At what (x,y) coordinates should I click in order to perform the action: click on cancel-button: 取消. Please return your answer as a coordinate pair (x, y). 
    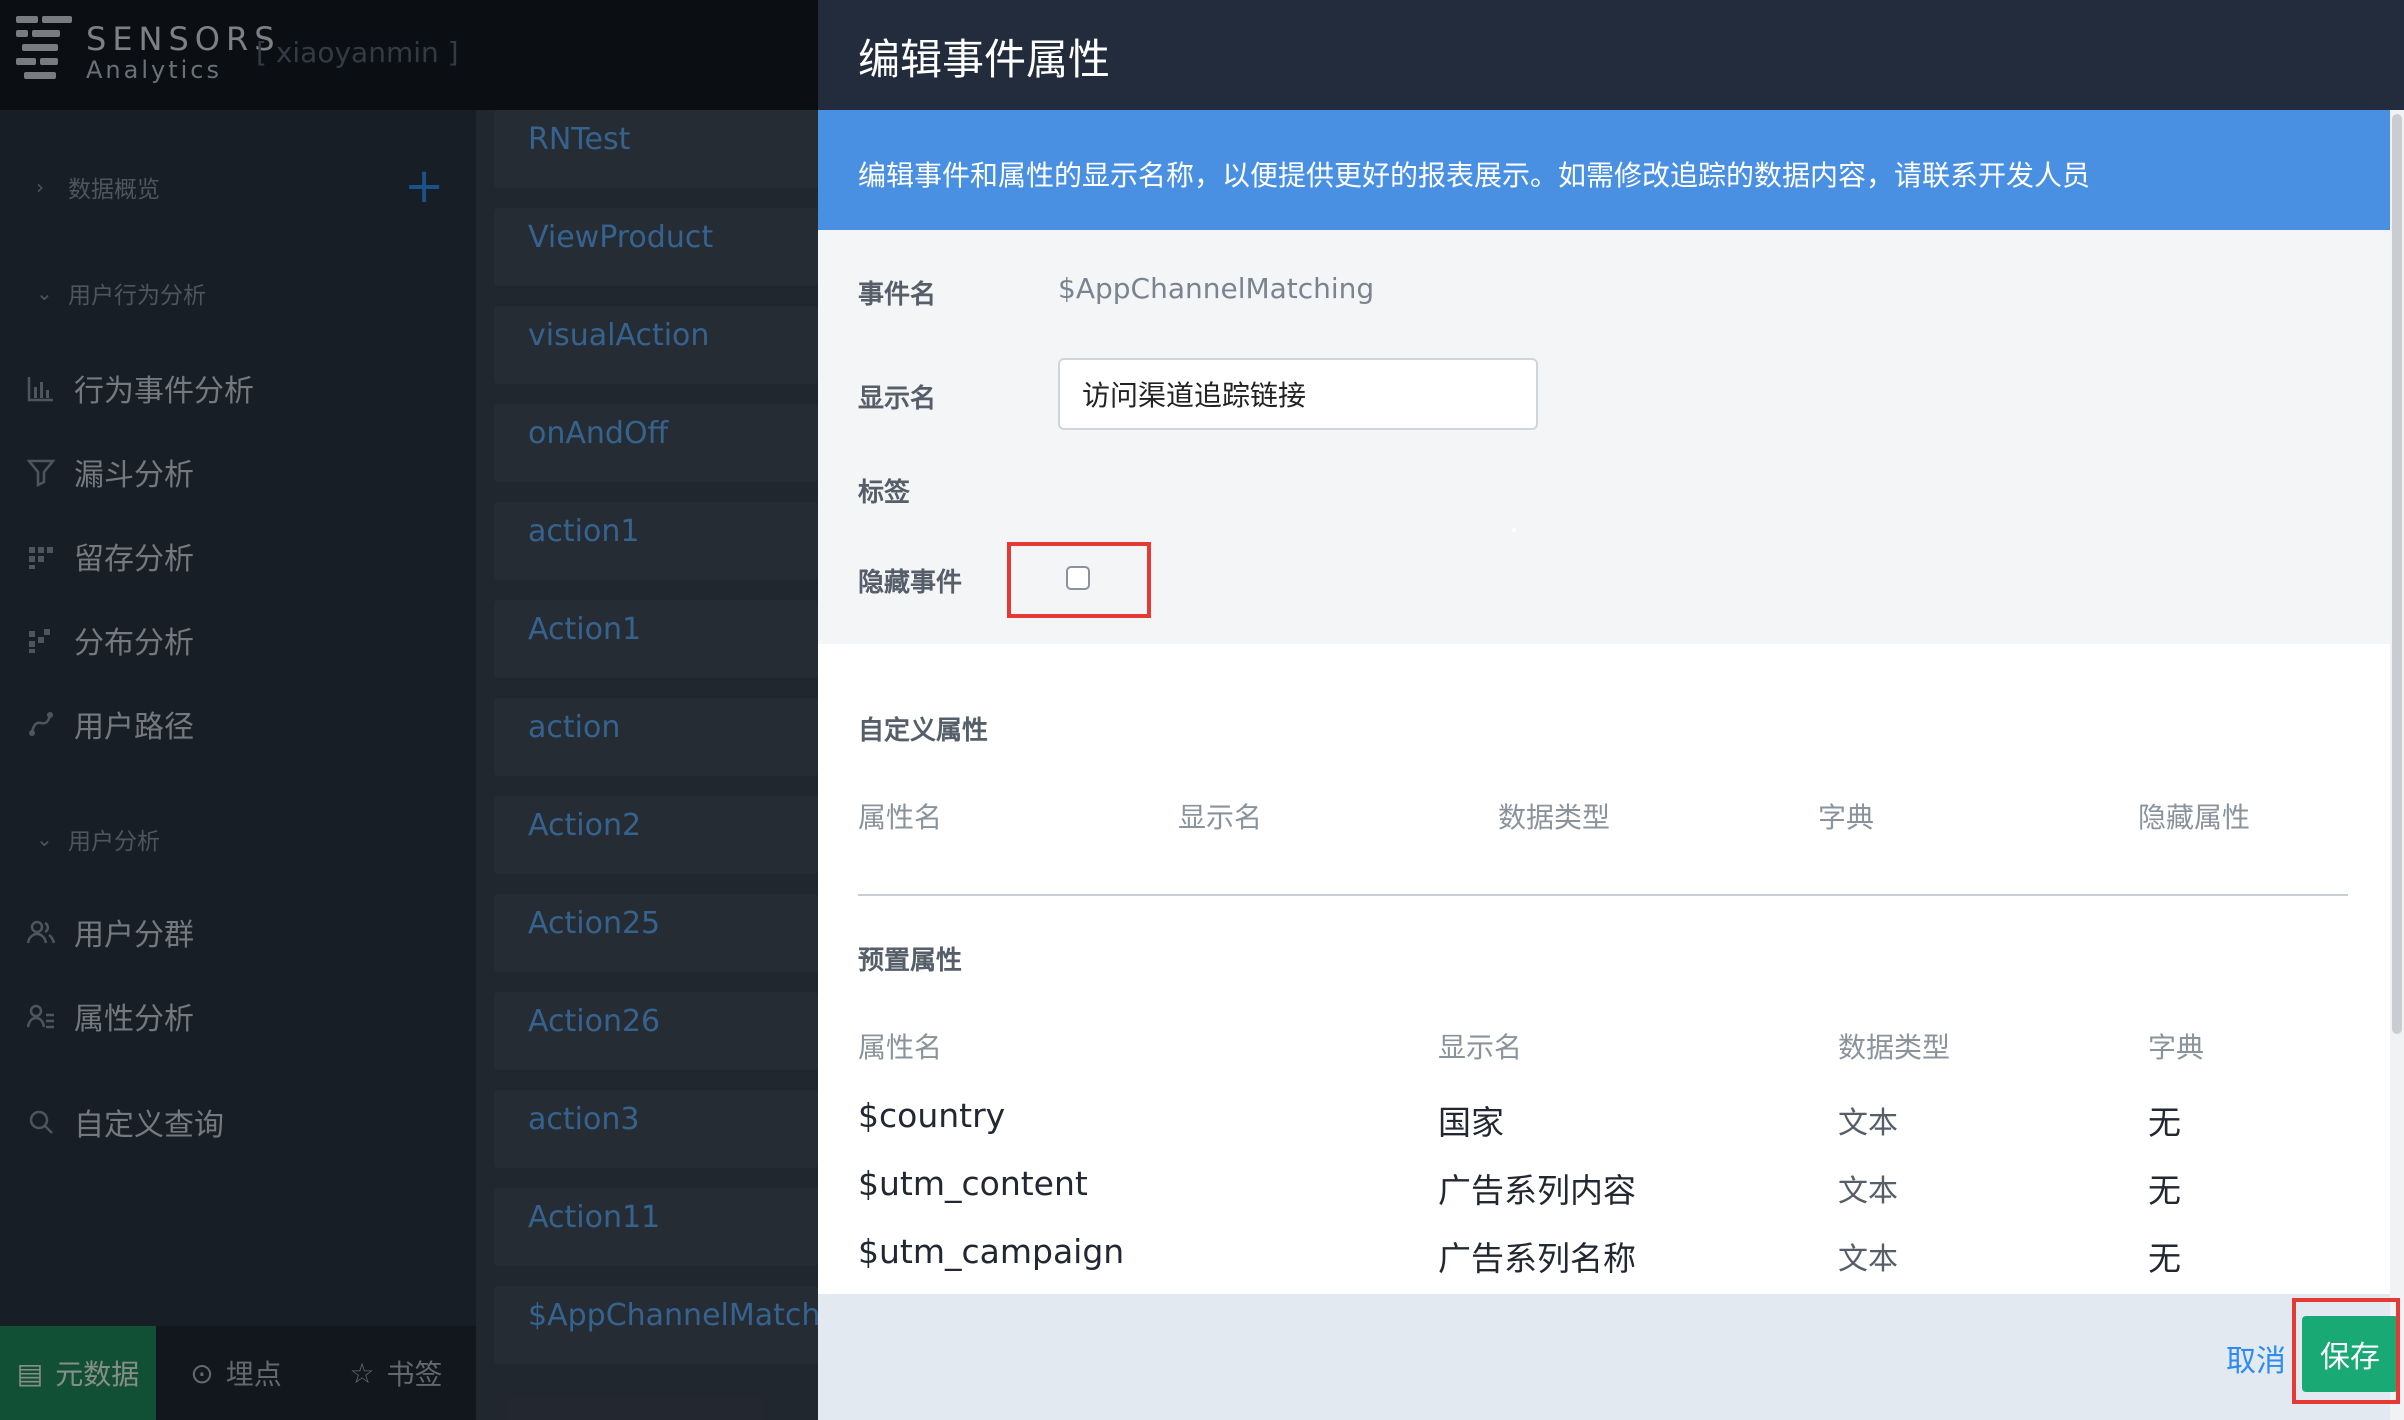
    Looking at the image, I should click on (2256, 1358).